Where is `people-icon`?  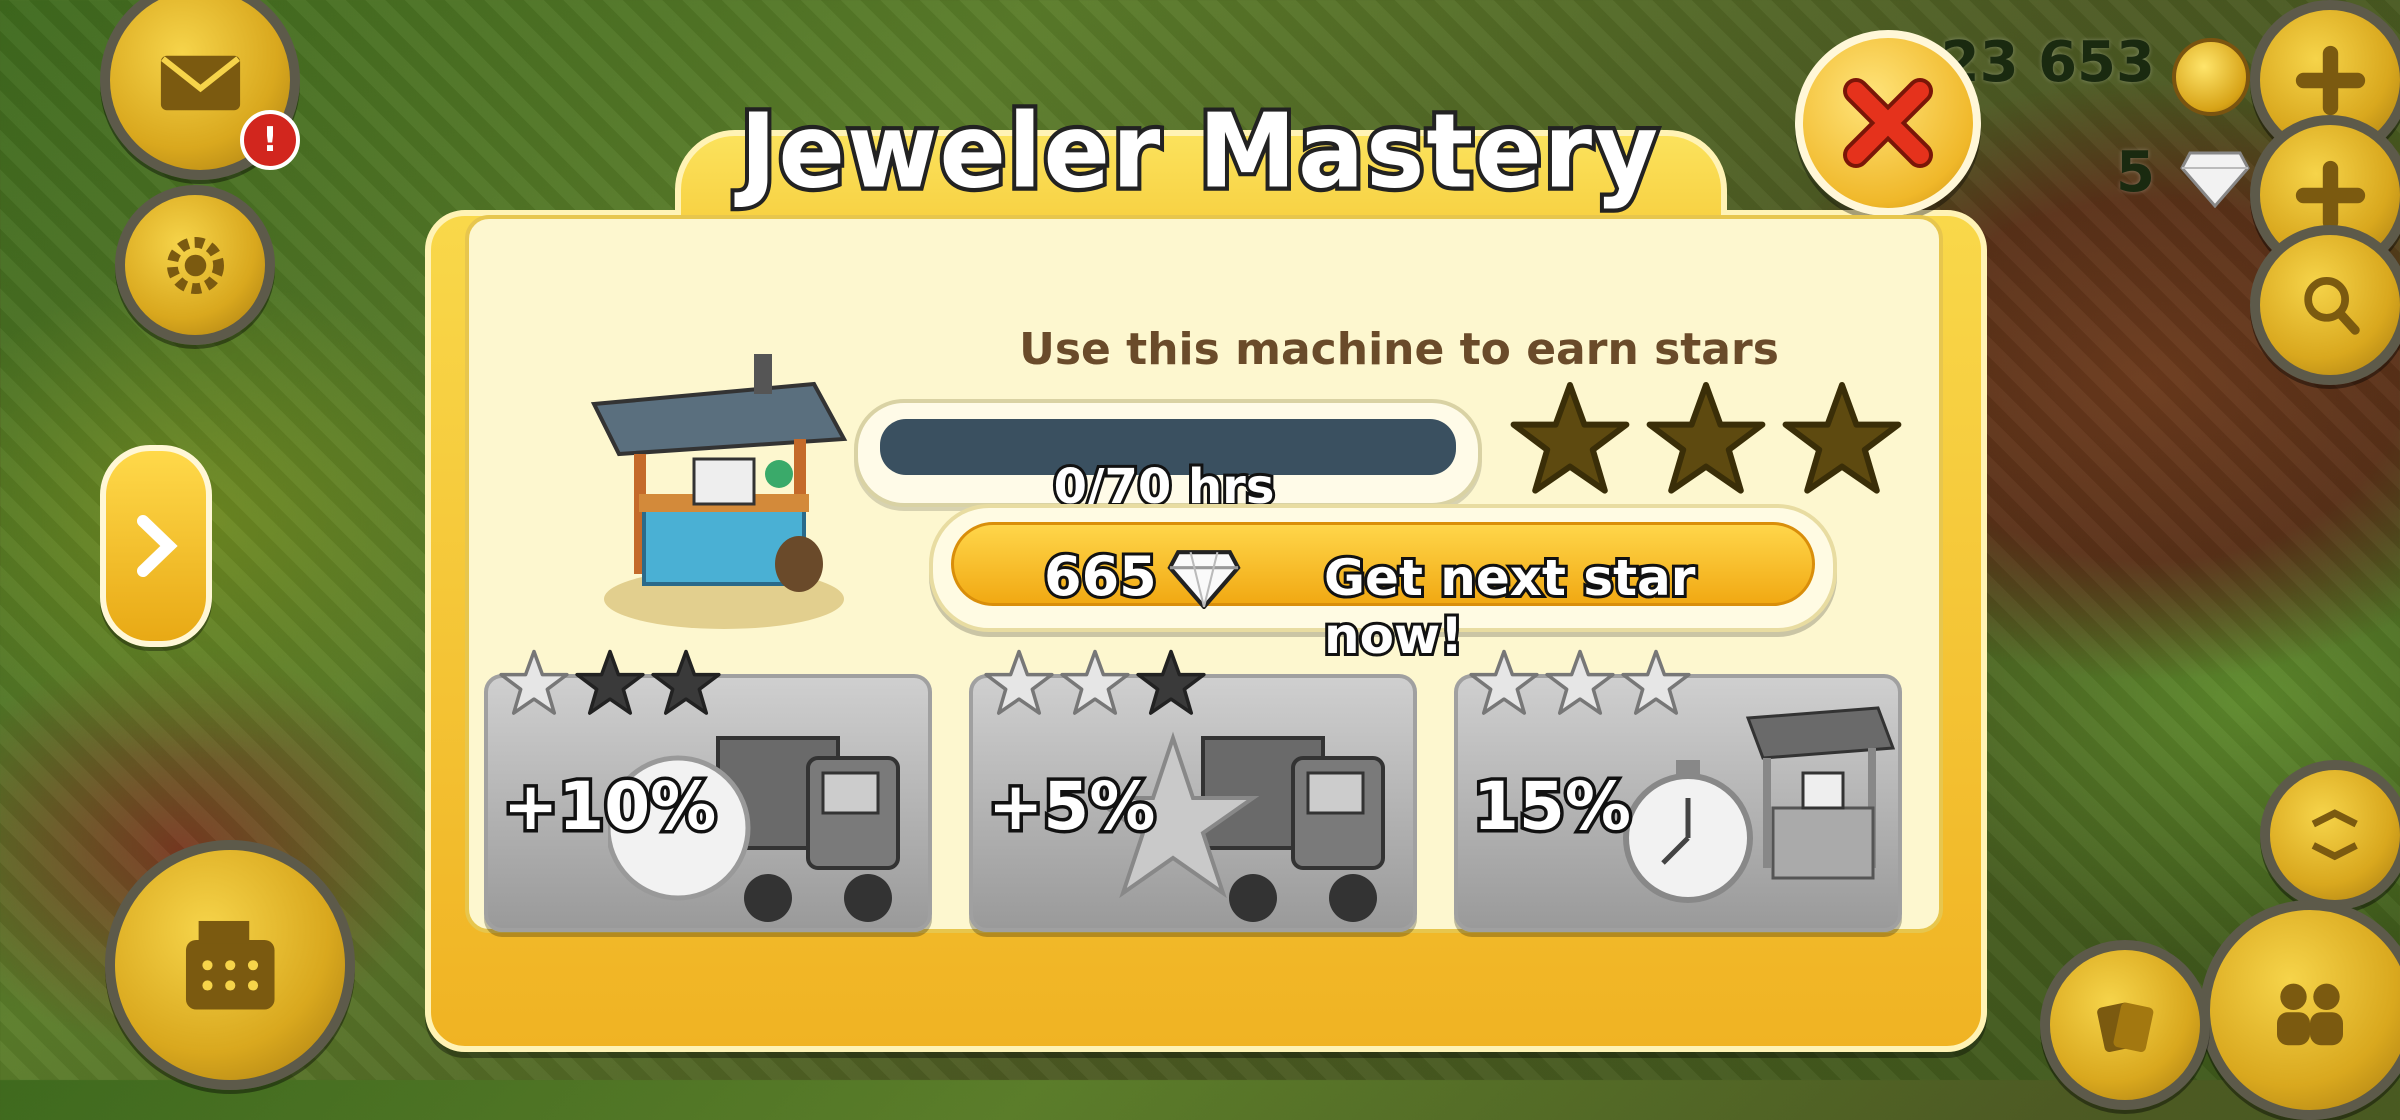
people-icon is located at coordinates (2310, 1014).